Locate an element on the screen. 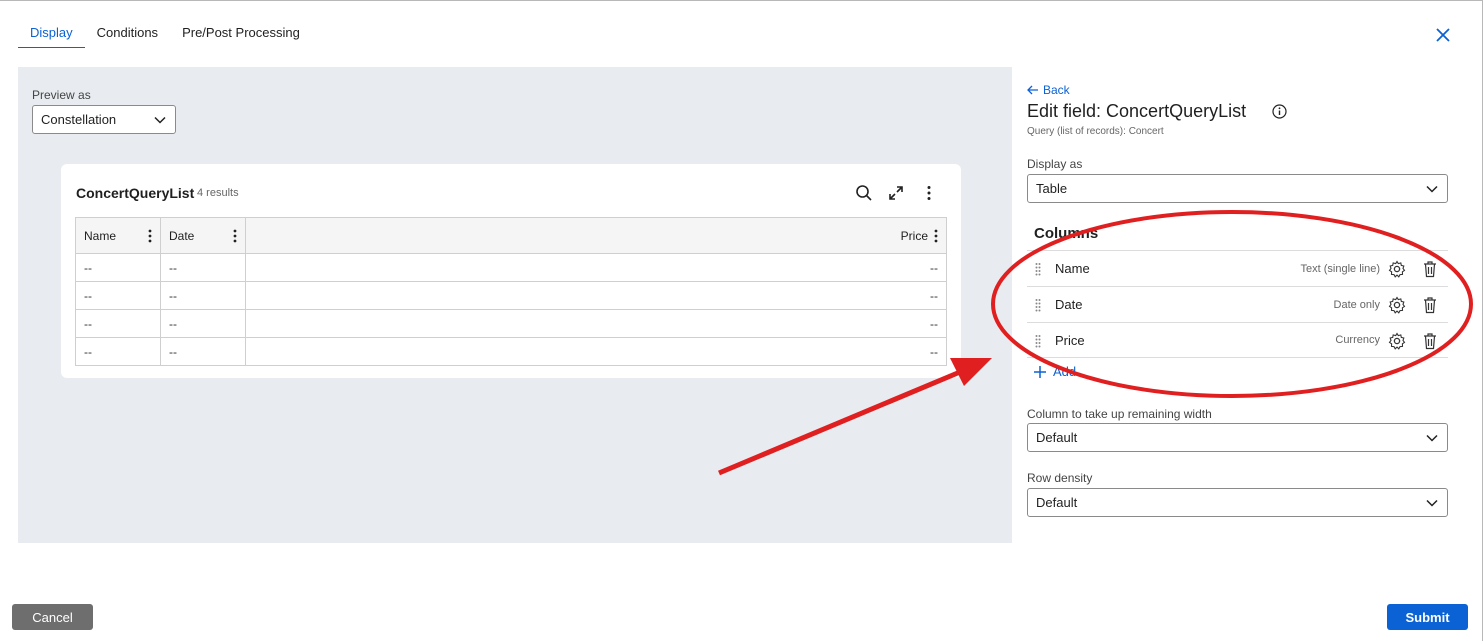  back-link: Back is located at coordinates (1048, 90).